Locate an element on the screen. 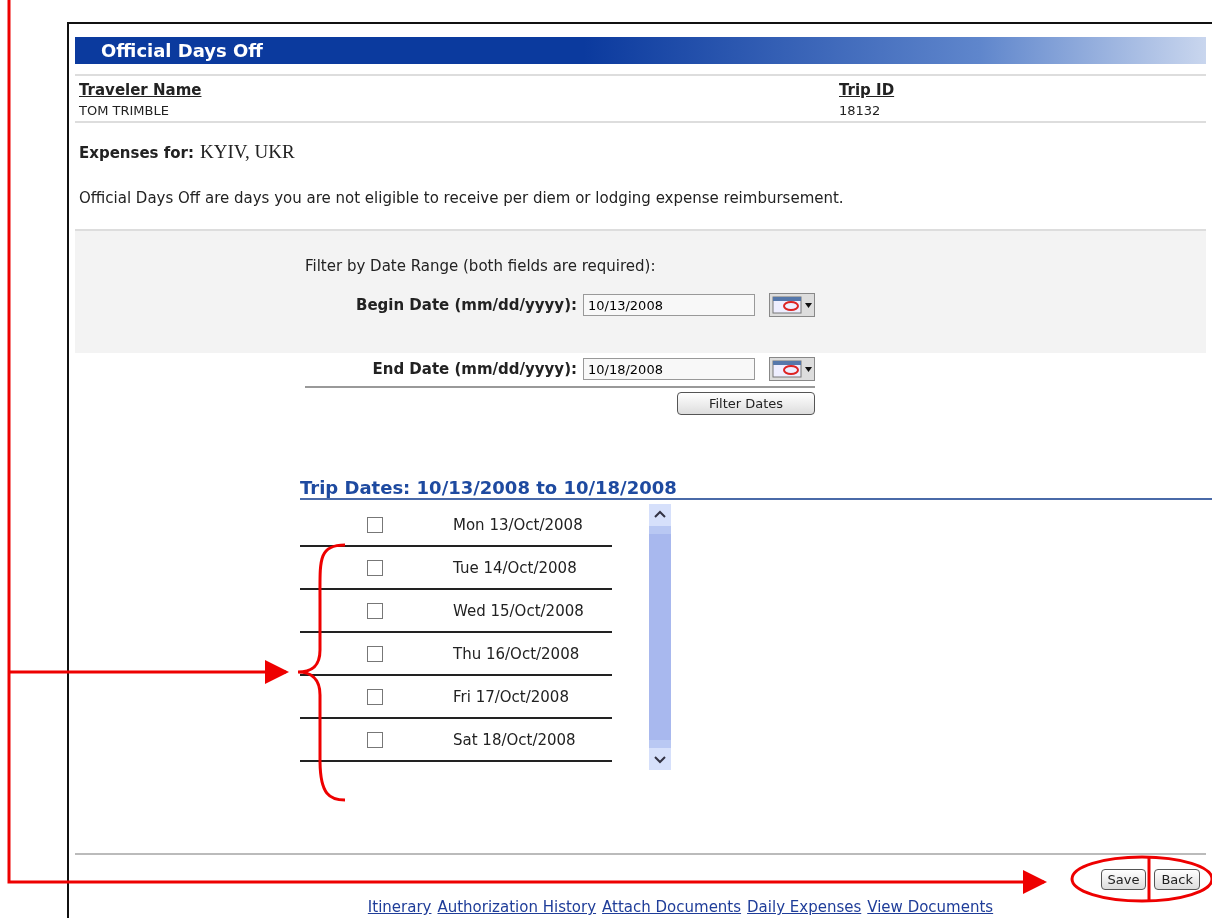 The height and width of the screenshot is (918, 1212). trip-date: Sat 18/Oct/2008 is located at coordinates (514, 739).